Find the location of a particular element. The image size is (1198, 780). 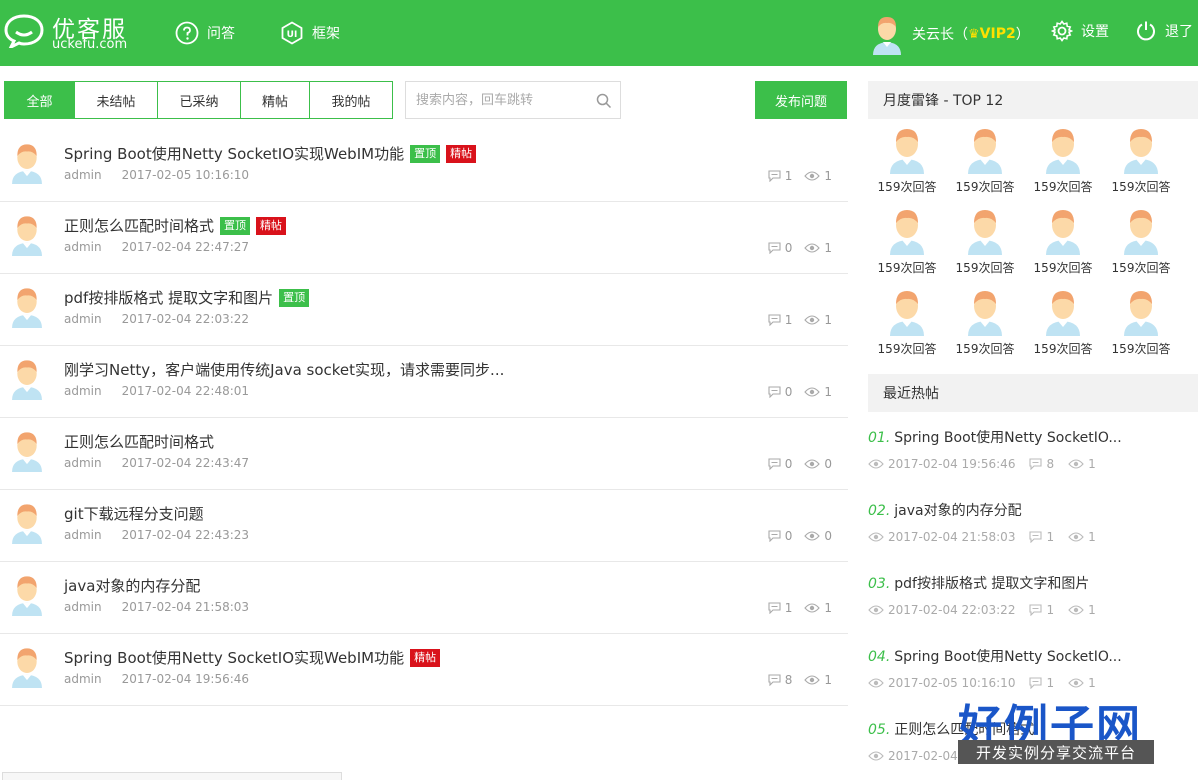

settings-label: 设置 is located at coordinates (1095, 32).